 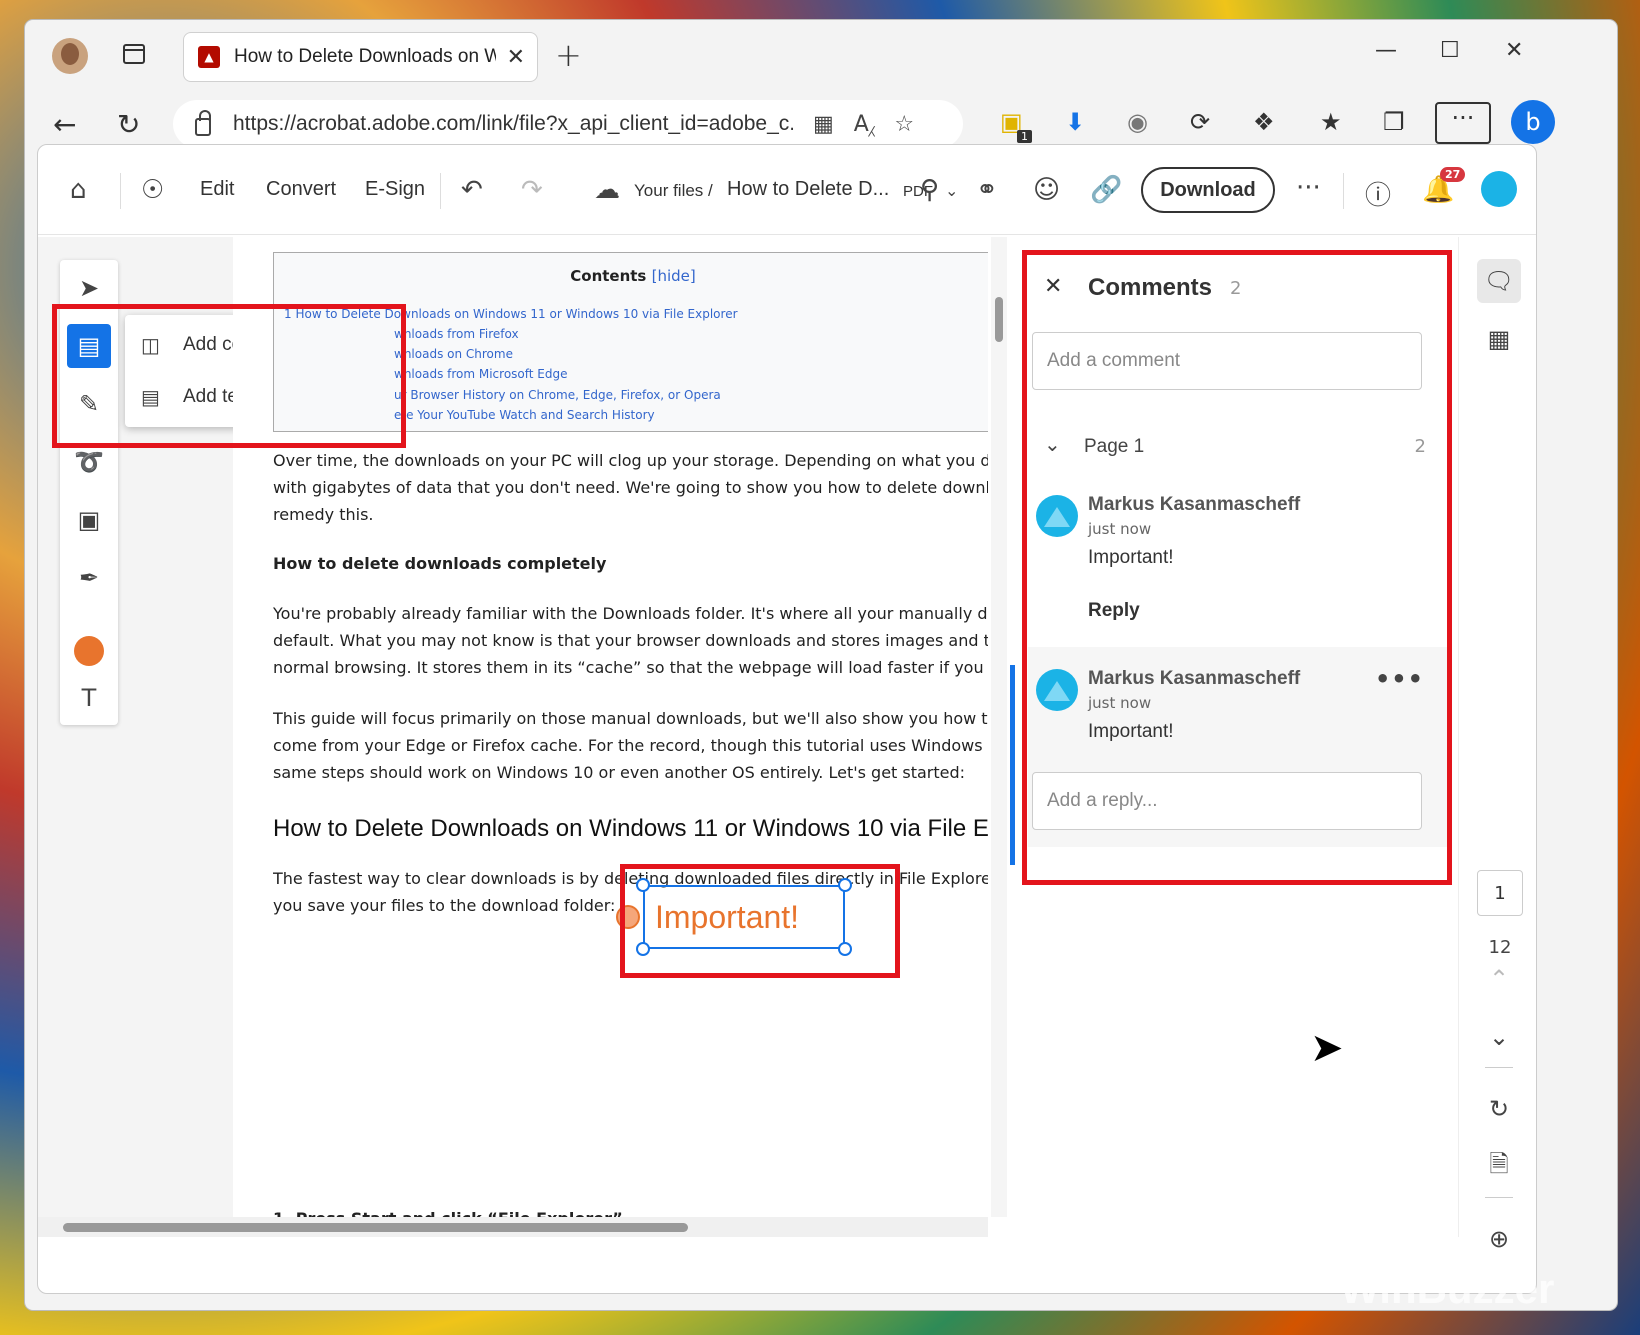 I want to click on breadcrumb-your-files: Your files, so click(x=668, y=191).